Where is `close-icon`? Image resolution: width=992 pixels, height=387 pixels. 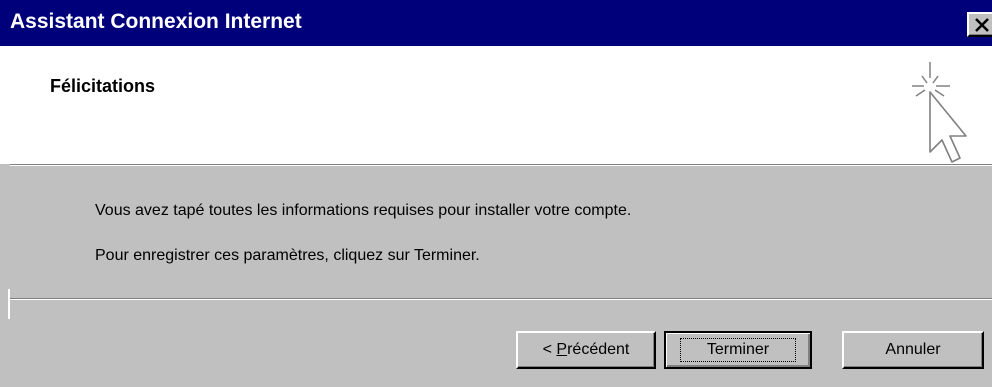 close-icon is located at coordinates (982, 25).